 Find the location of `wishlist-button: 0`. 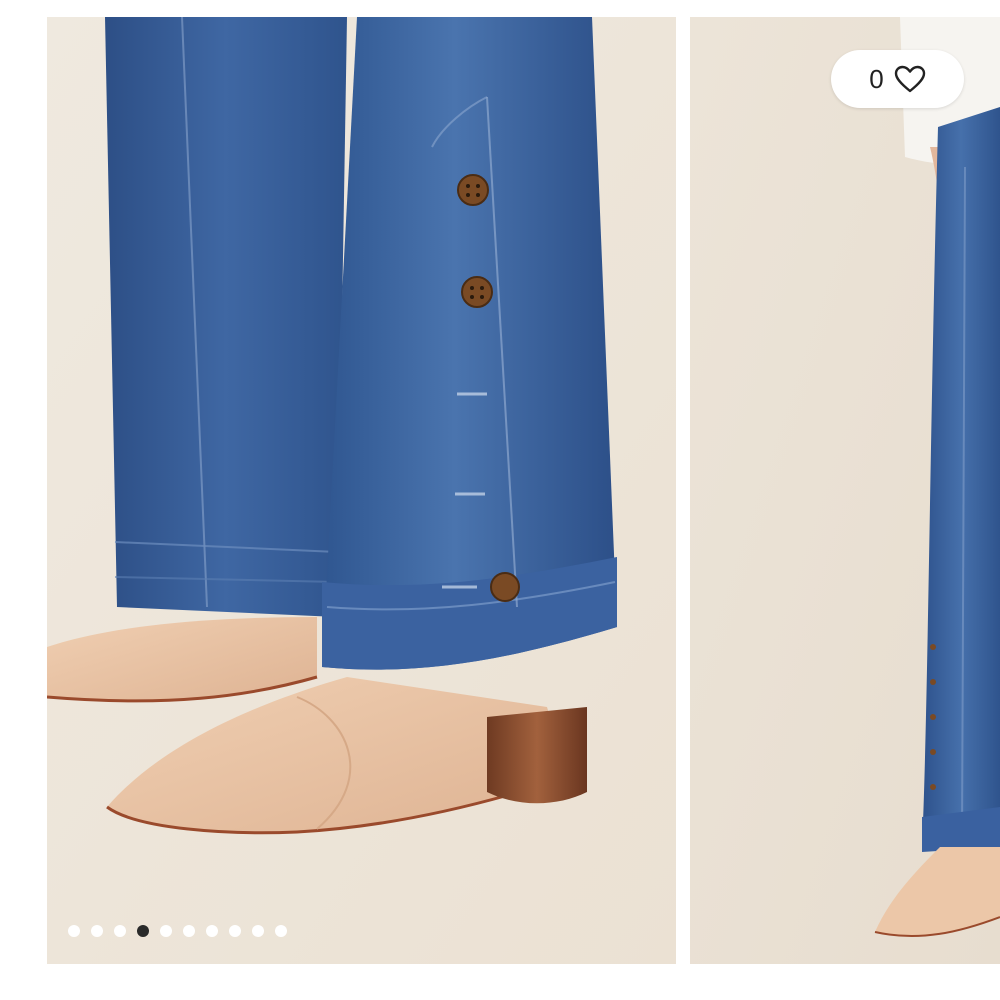

wishlist-button: 0 is located at coordinates (897, 79).